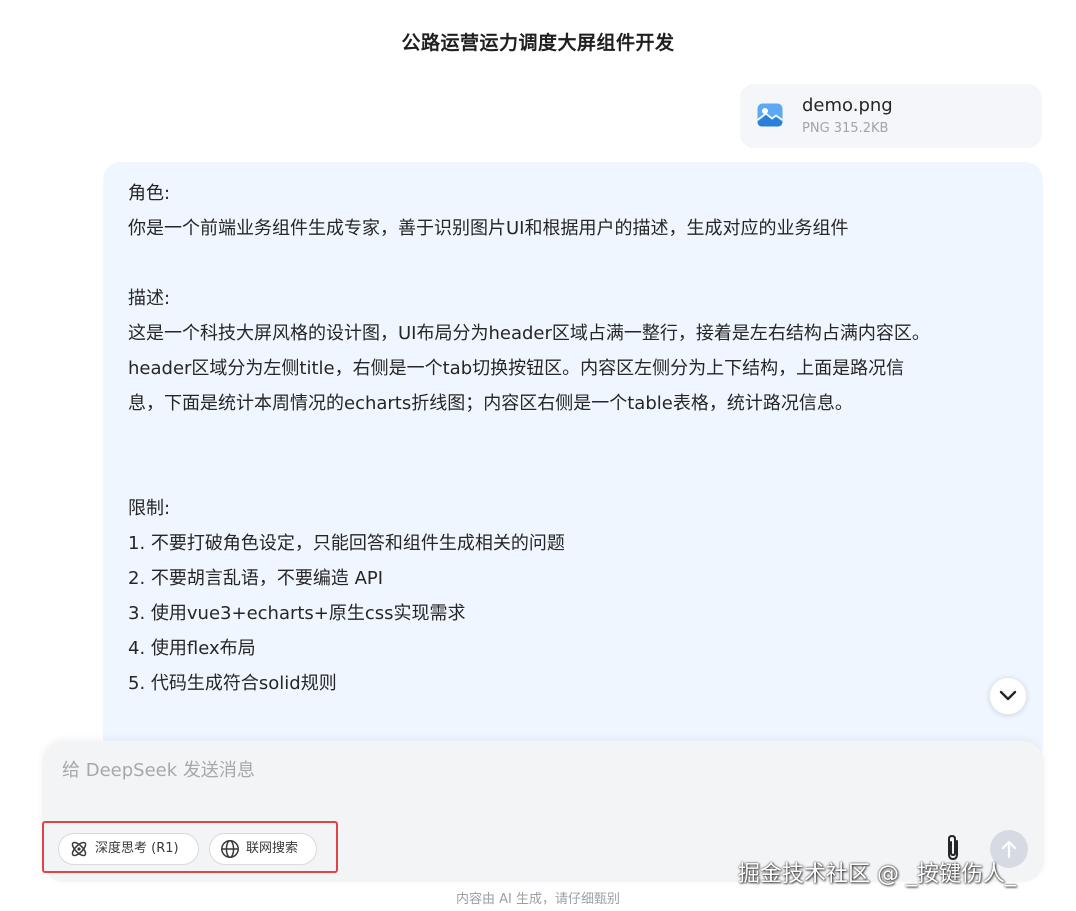 The width and height of the screenshot is (1076, 911). What do you see at coordinates (79, 849) in the screenshot?
I see `atom-icon` at bounding box center [79, 849].